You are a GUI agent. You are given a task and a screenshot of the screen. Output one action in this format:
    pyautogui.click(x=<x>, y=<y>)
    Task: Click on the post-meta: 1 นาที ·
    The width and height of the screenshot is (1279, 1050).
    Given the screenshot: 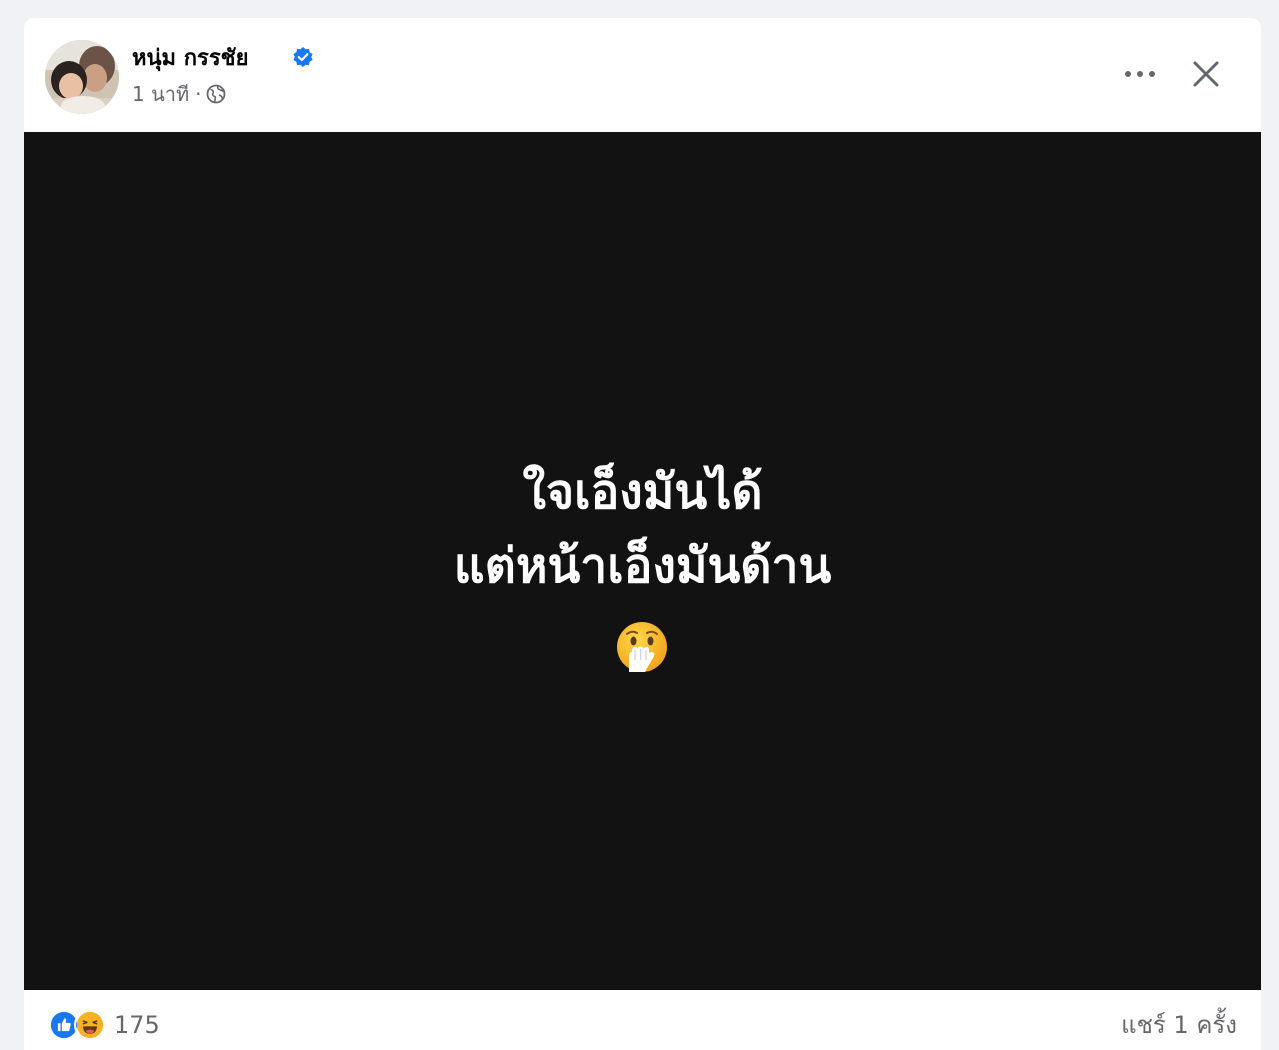 What is the action you would take?
    pyautogui.click(x=179, y=94)
    